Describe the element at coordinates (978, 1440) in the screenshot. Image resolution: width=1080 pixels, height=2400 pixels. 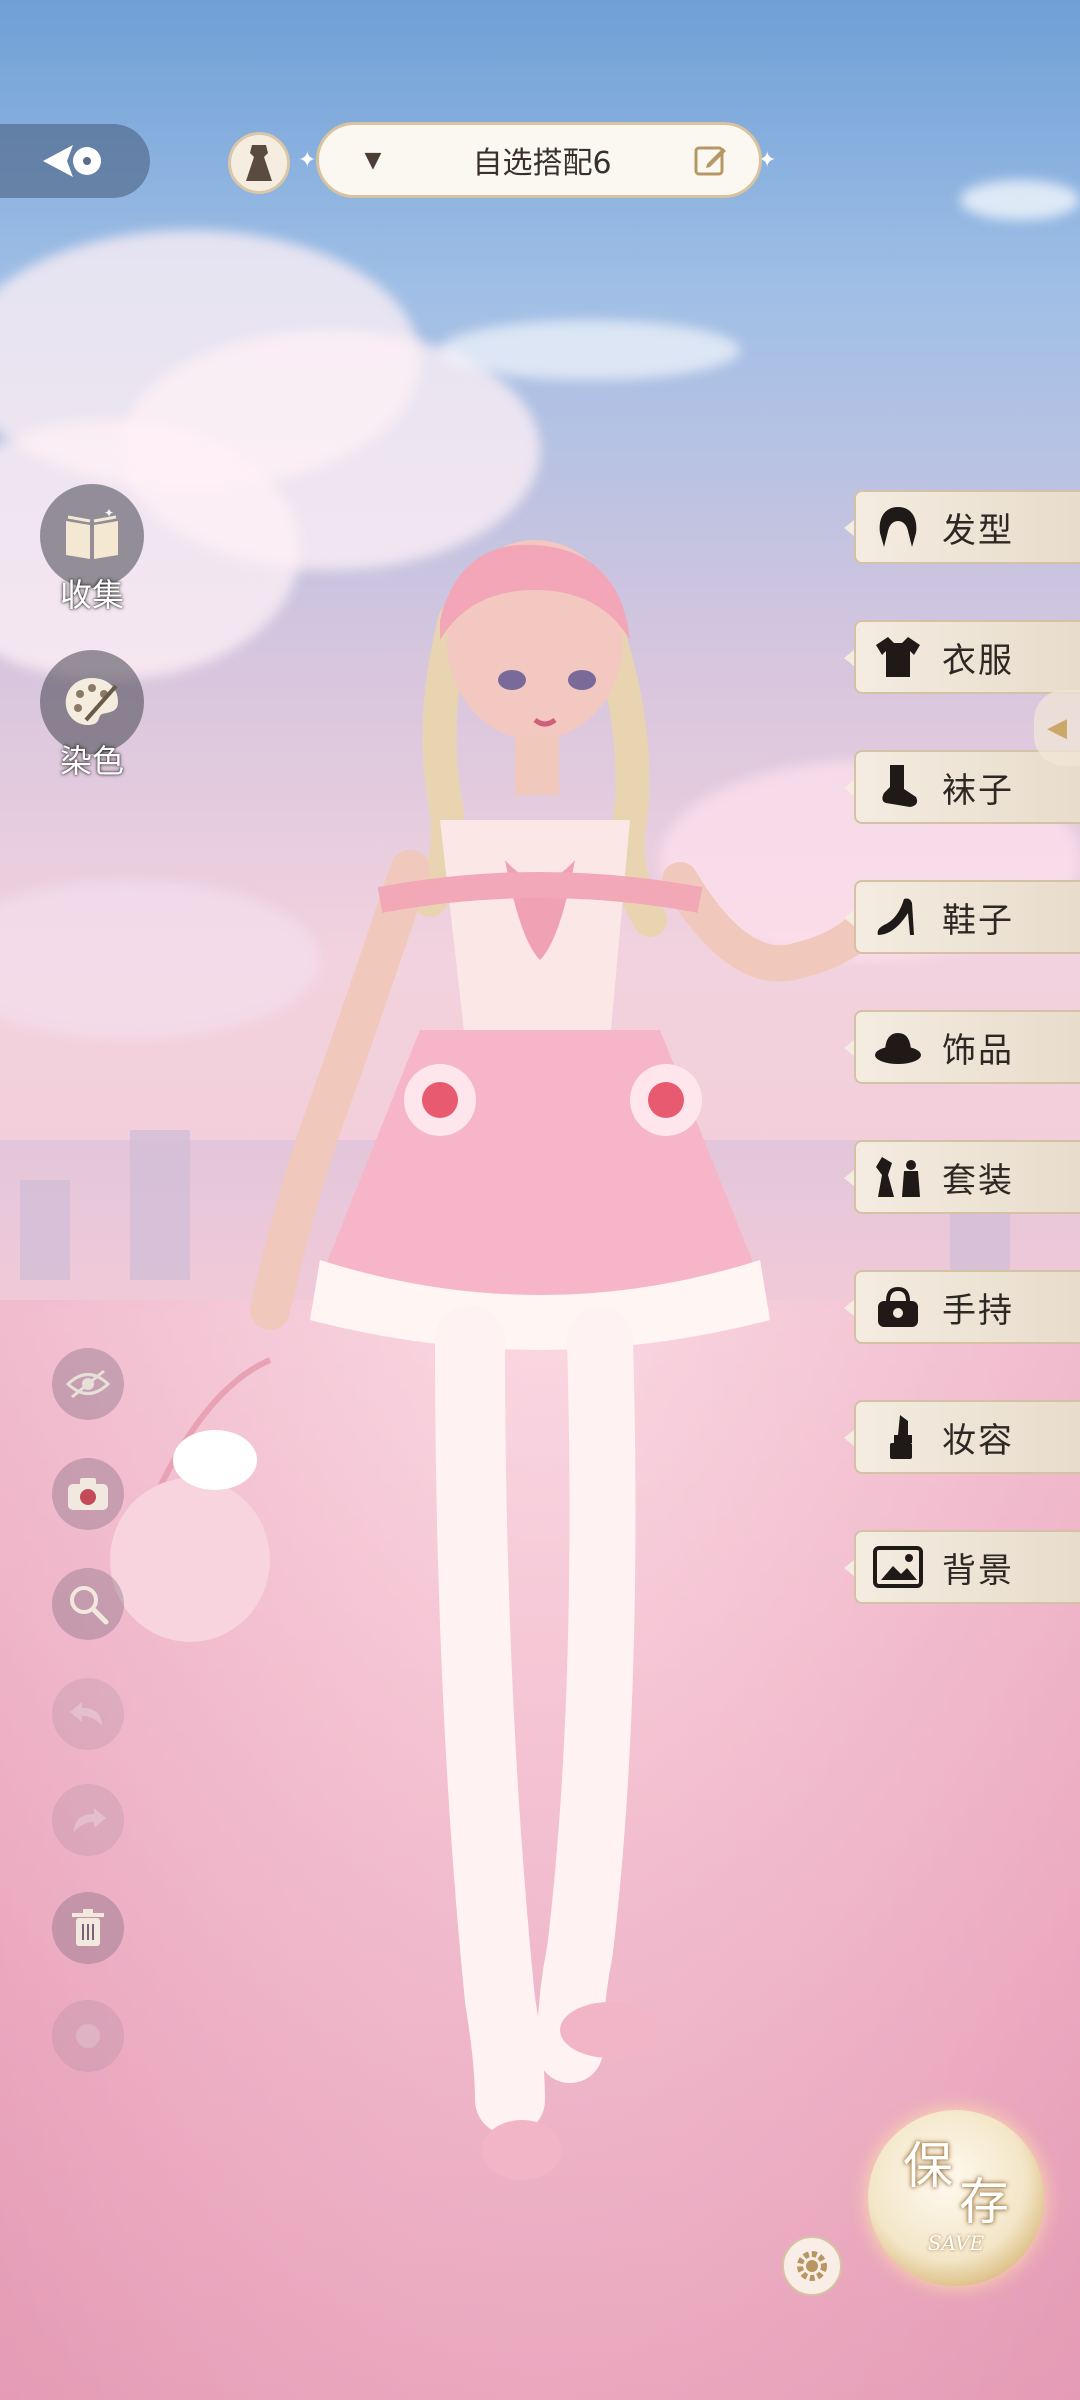
I see `category-label: 妆容` at that location.